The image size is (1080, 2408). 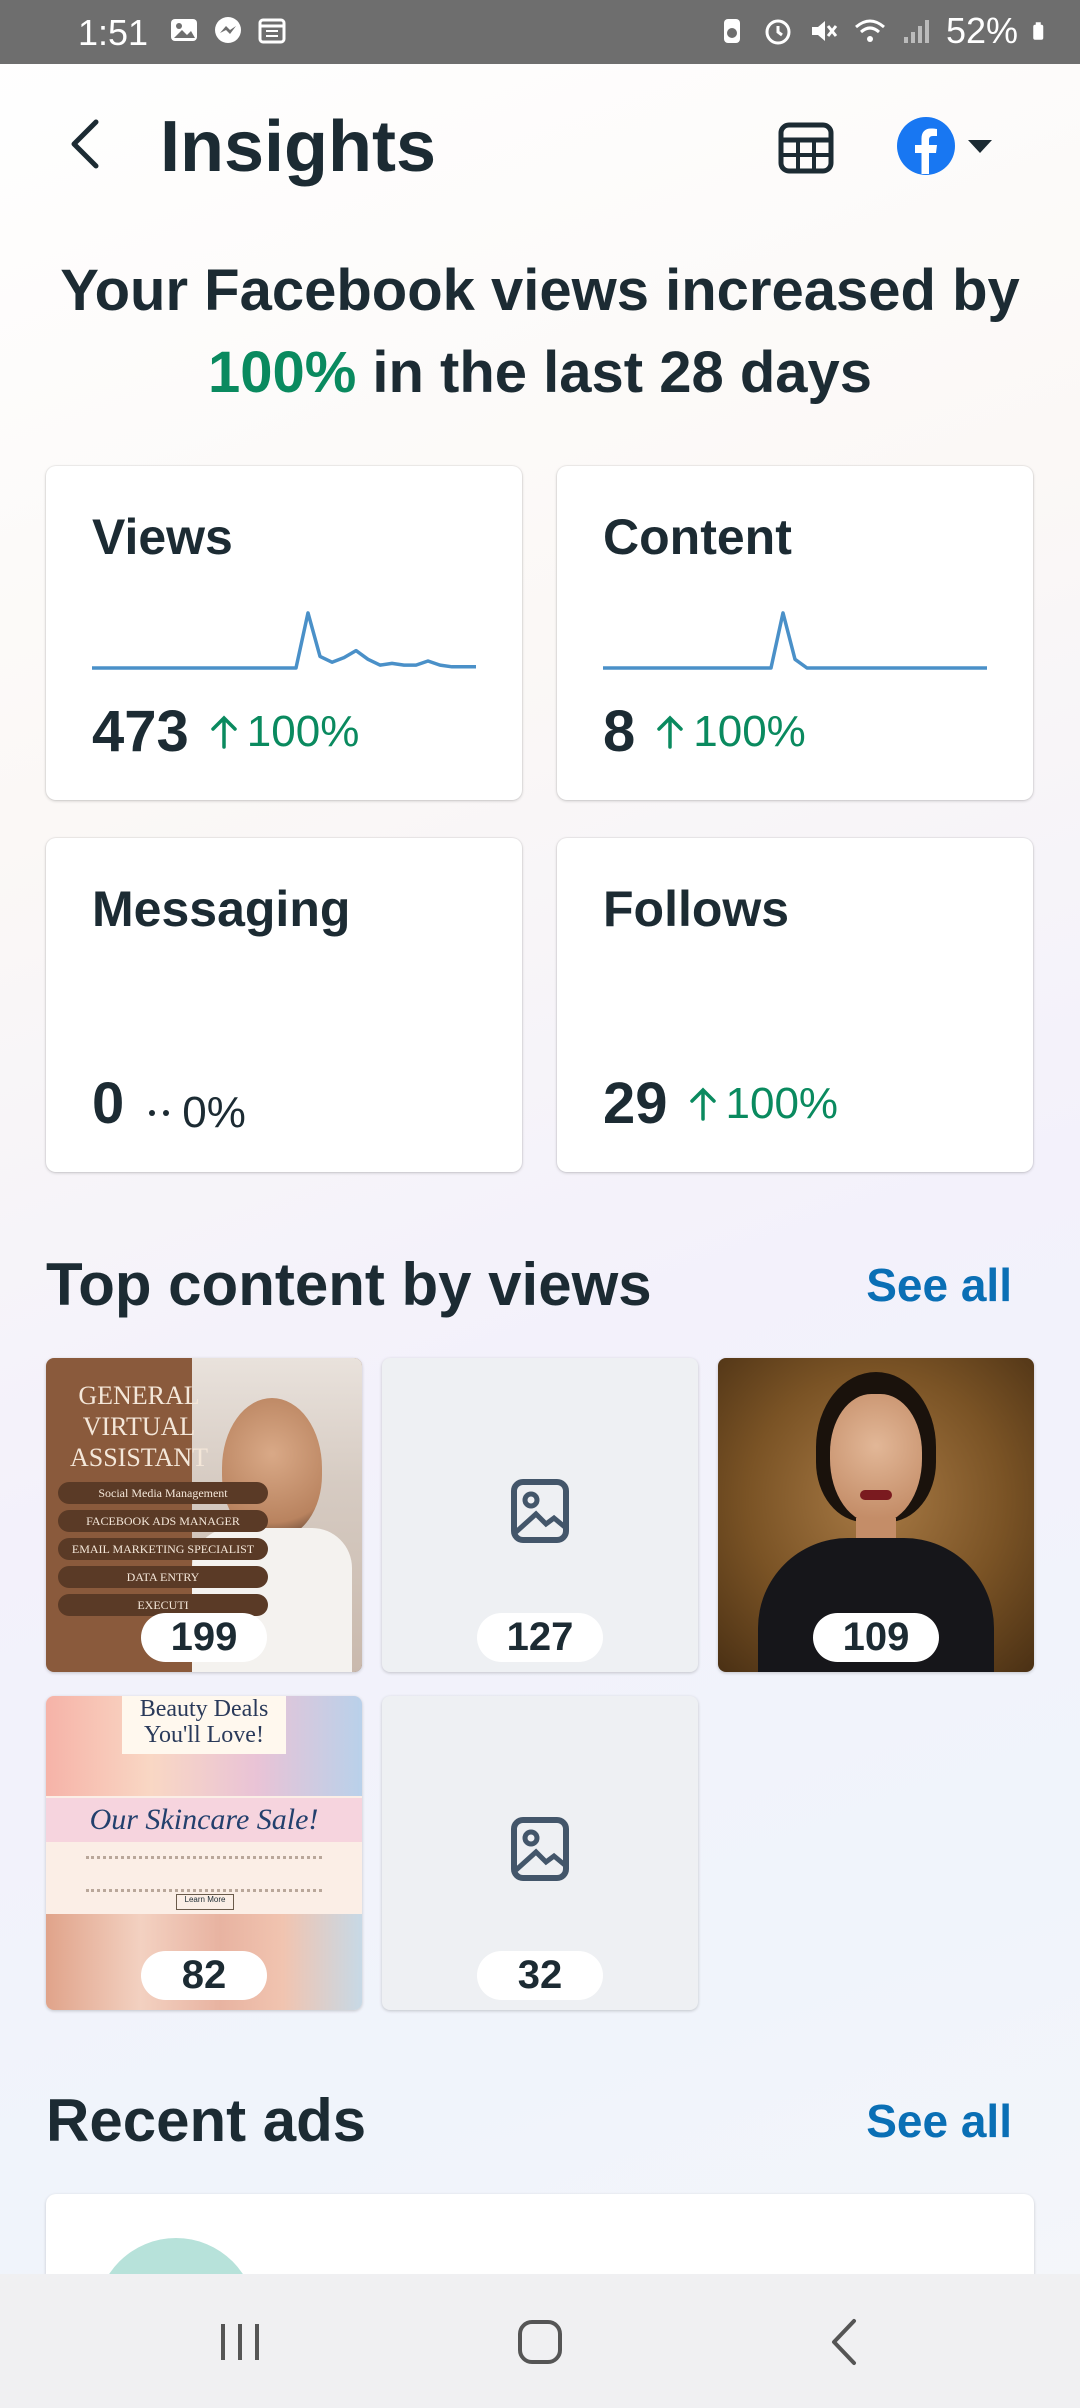 I want to click on content-interactions-card: Content interactions 8 100%, so click(x=795, y=633).